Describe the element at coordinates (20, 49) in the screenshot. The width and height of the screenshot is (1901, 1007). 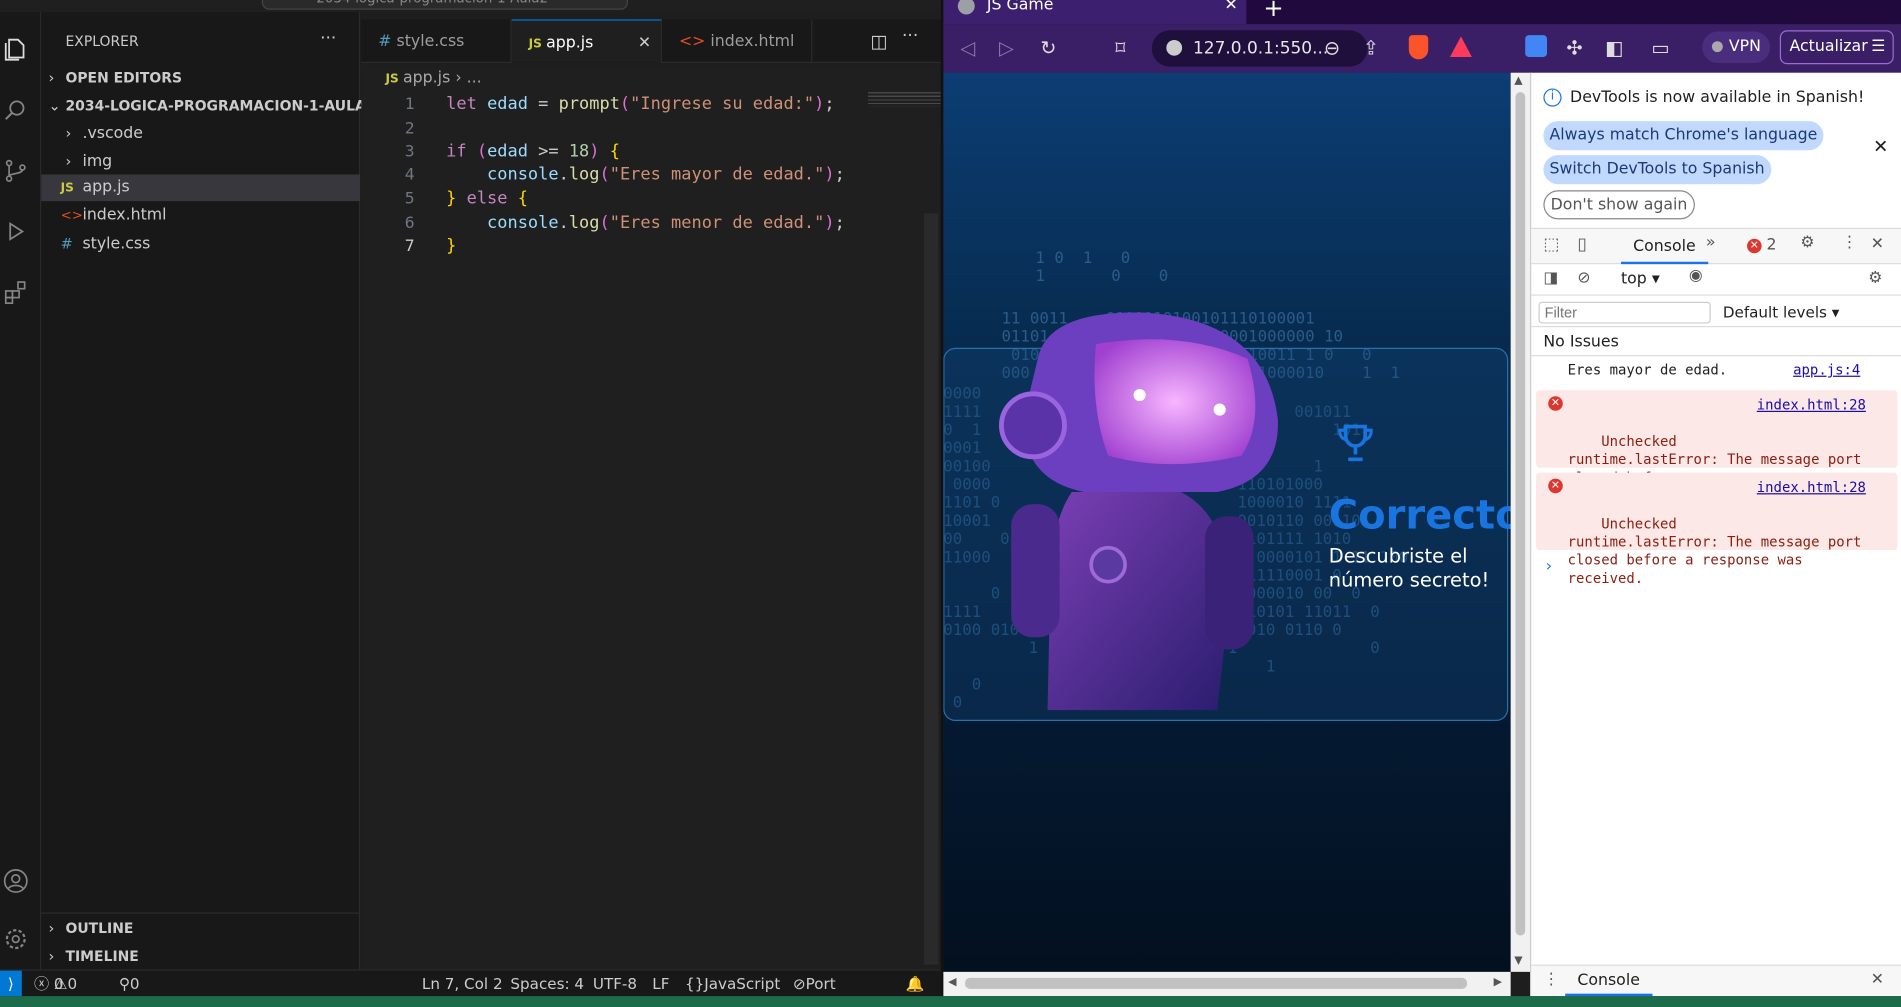
I see `explorer-icon` at that location.